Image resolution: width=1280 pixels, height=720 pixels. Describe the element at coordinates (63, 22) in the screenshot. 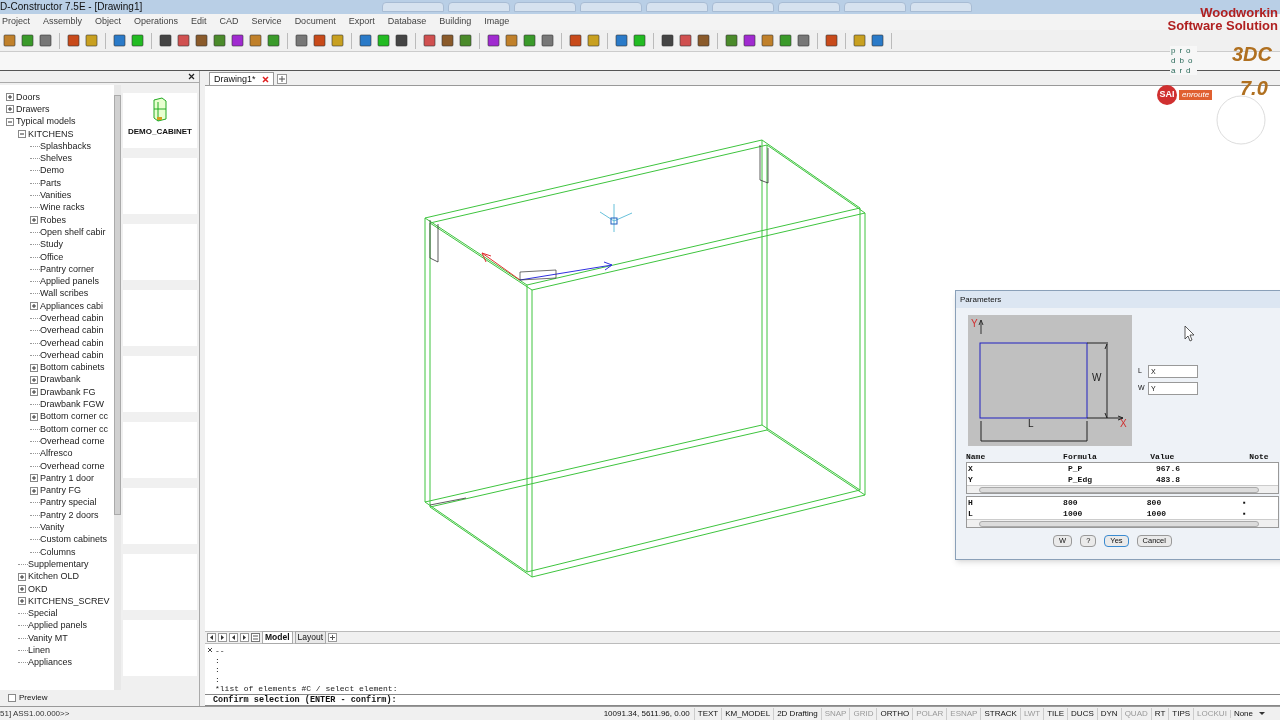

I see `menu-item: Assembly` at that location.